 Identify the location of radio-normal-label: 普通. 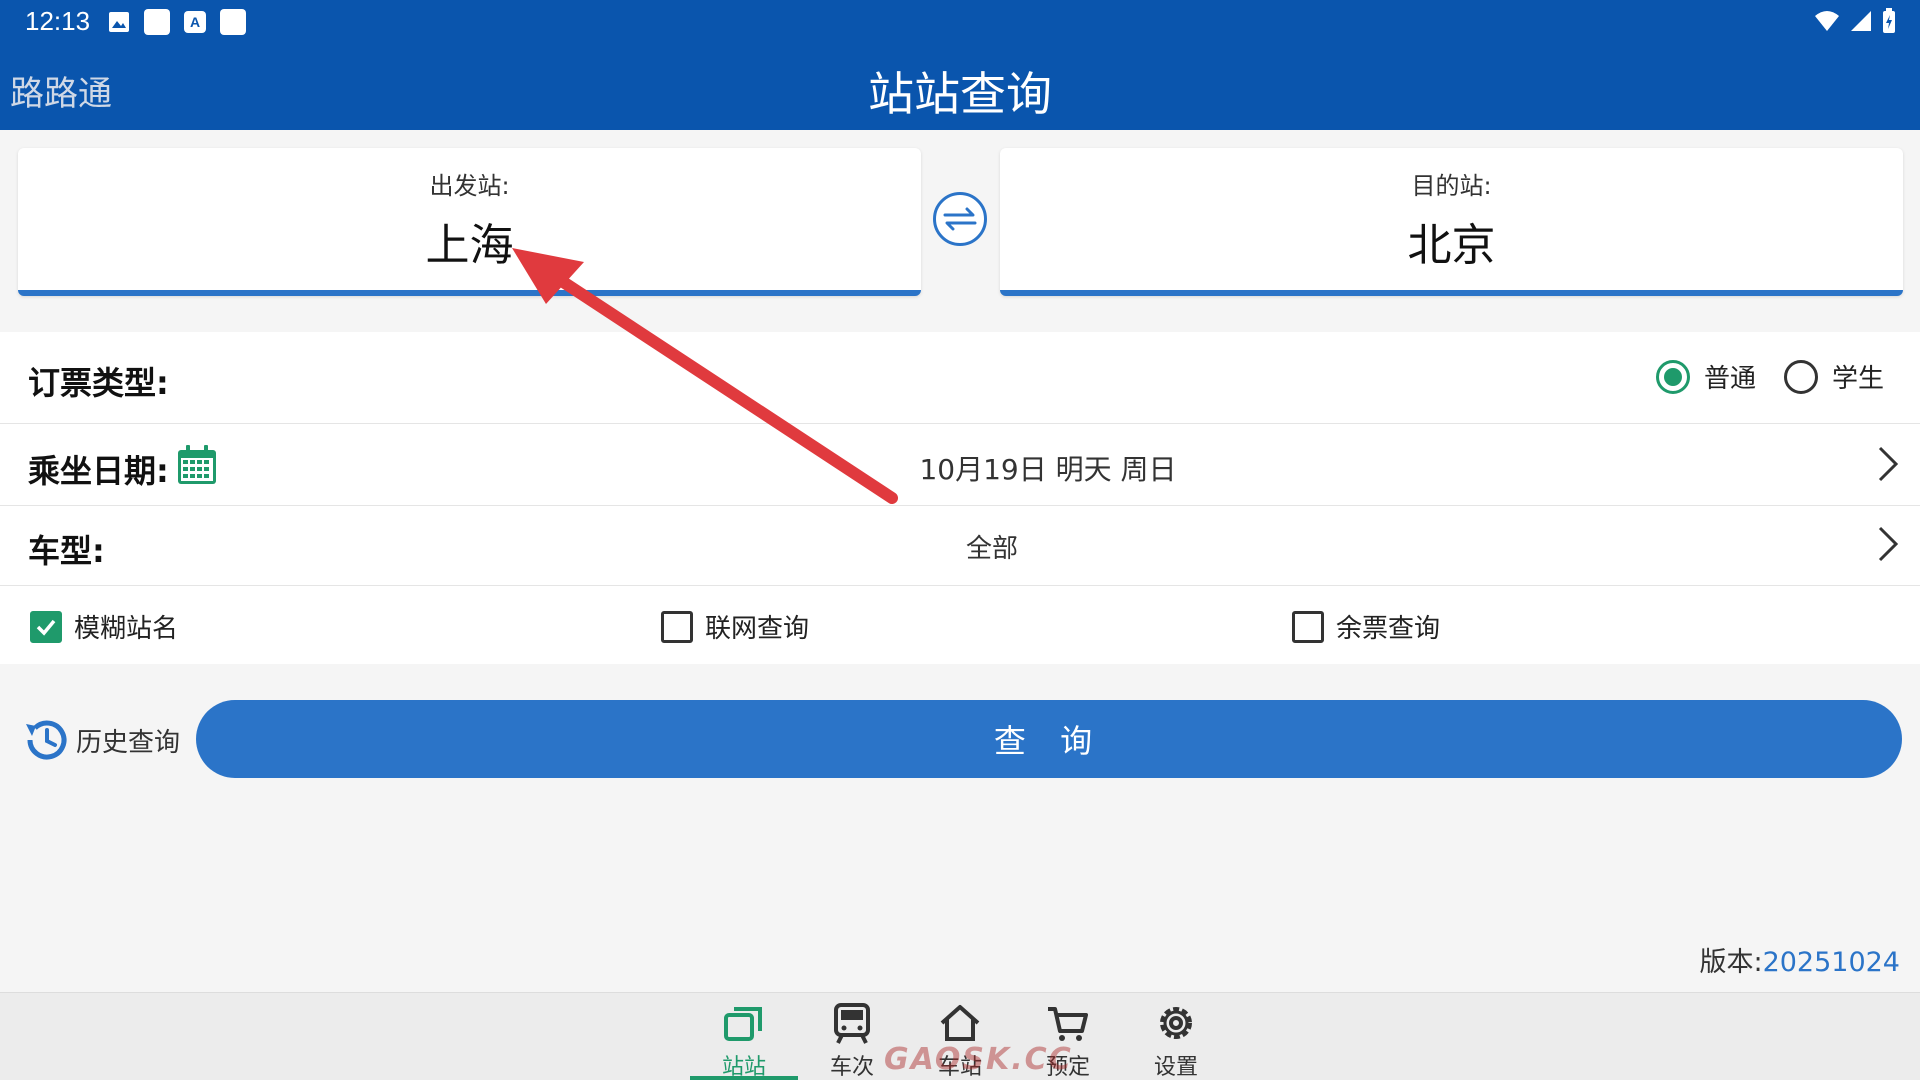
(1729, 379).